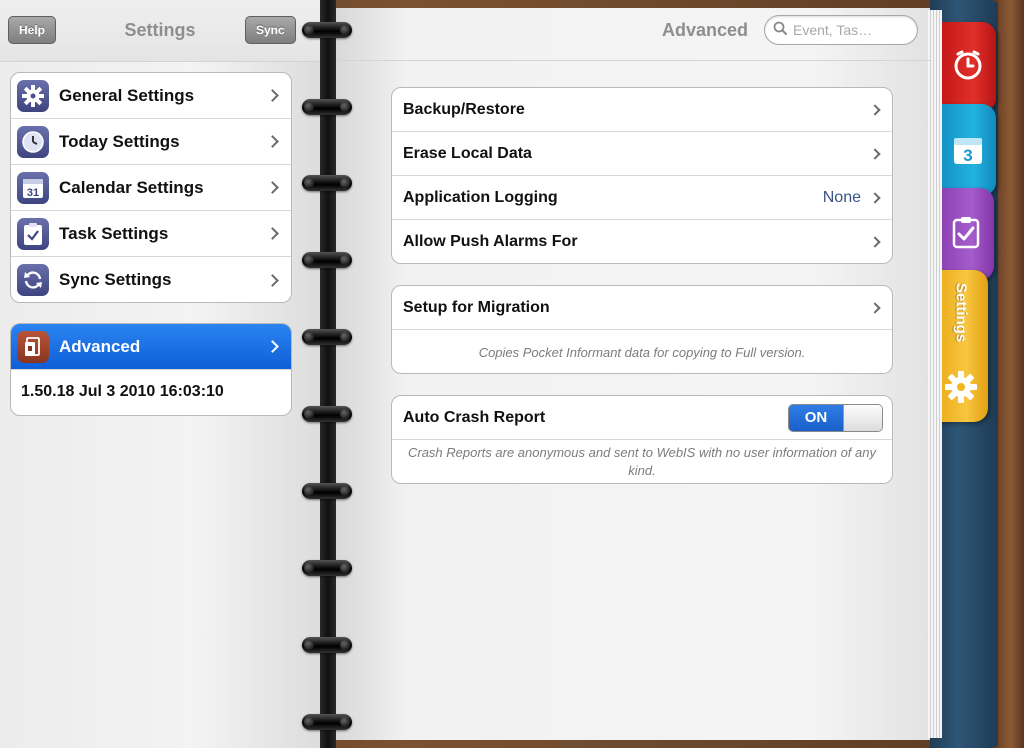 The height and width of the screenshot is (748, 1024). What do you see at coordinates (270, 30) in the screenshot?
I see `sync-button: Sync` at bounding box center [270, 30].